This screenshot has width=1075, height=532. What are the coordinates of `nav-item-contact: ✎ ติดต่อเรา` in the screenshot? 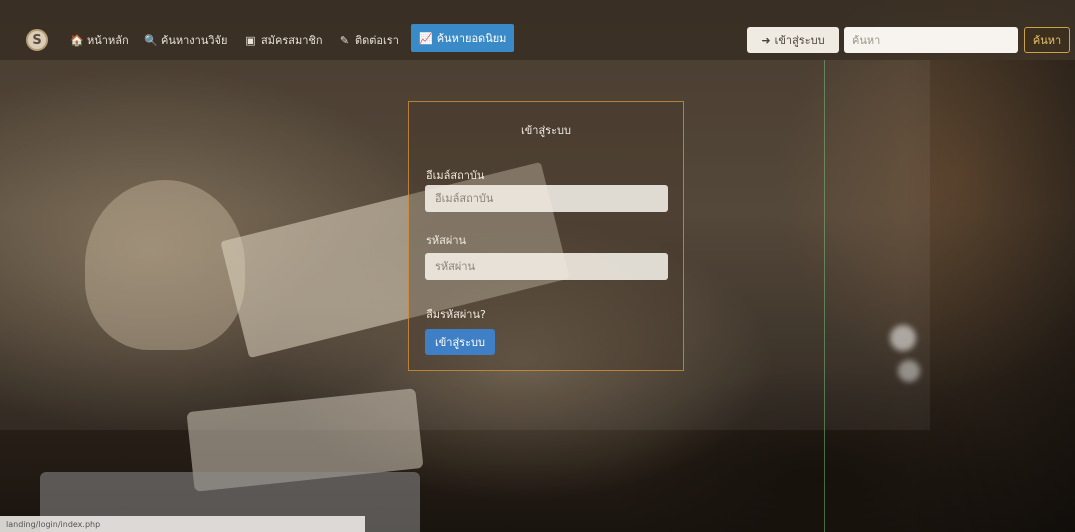 It's located at (368, 40).